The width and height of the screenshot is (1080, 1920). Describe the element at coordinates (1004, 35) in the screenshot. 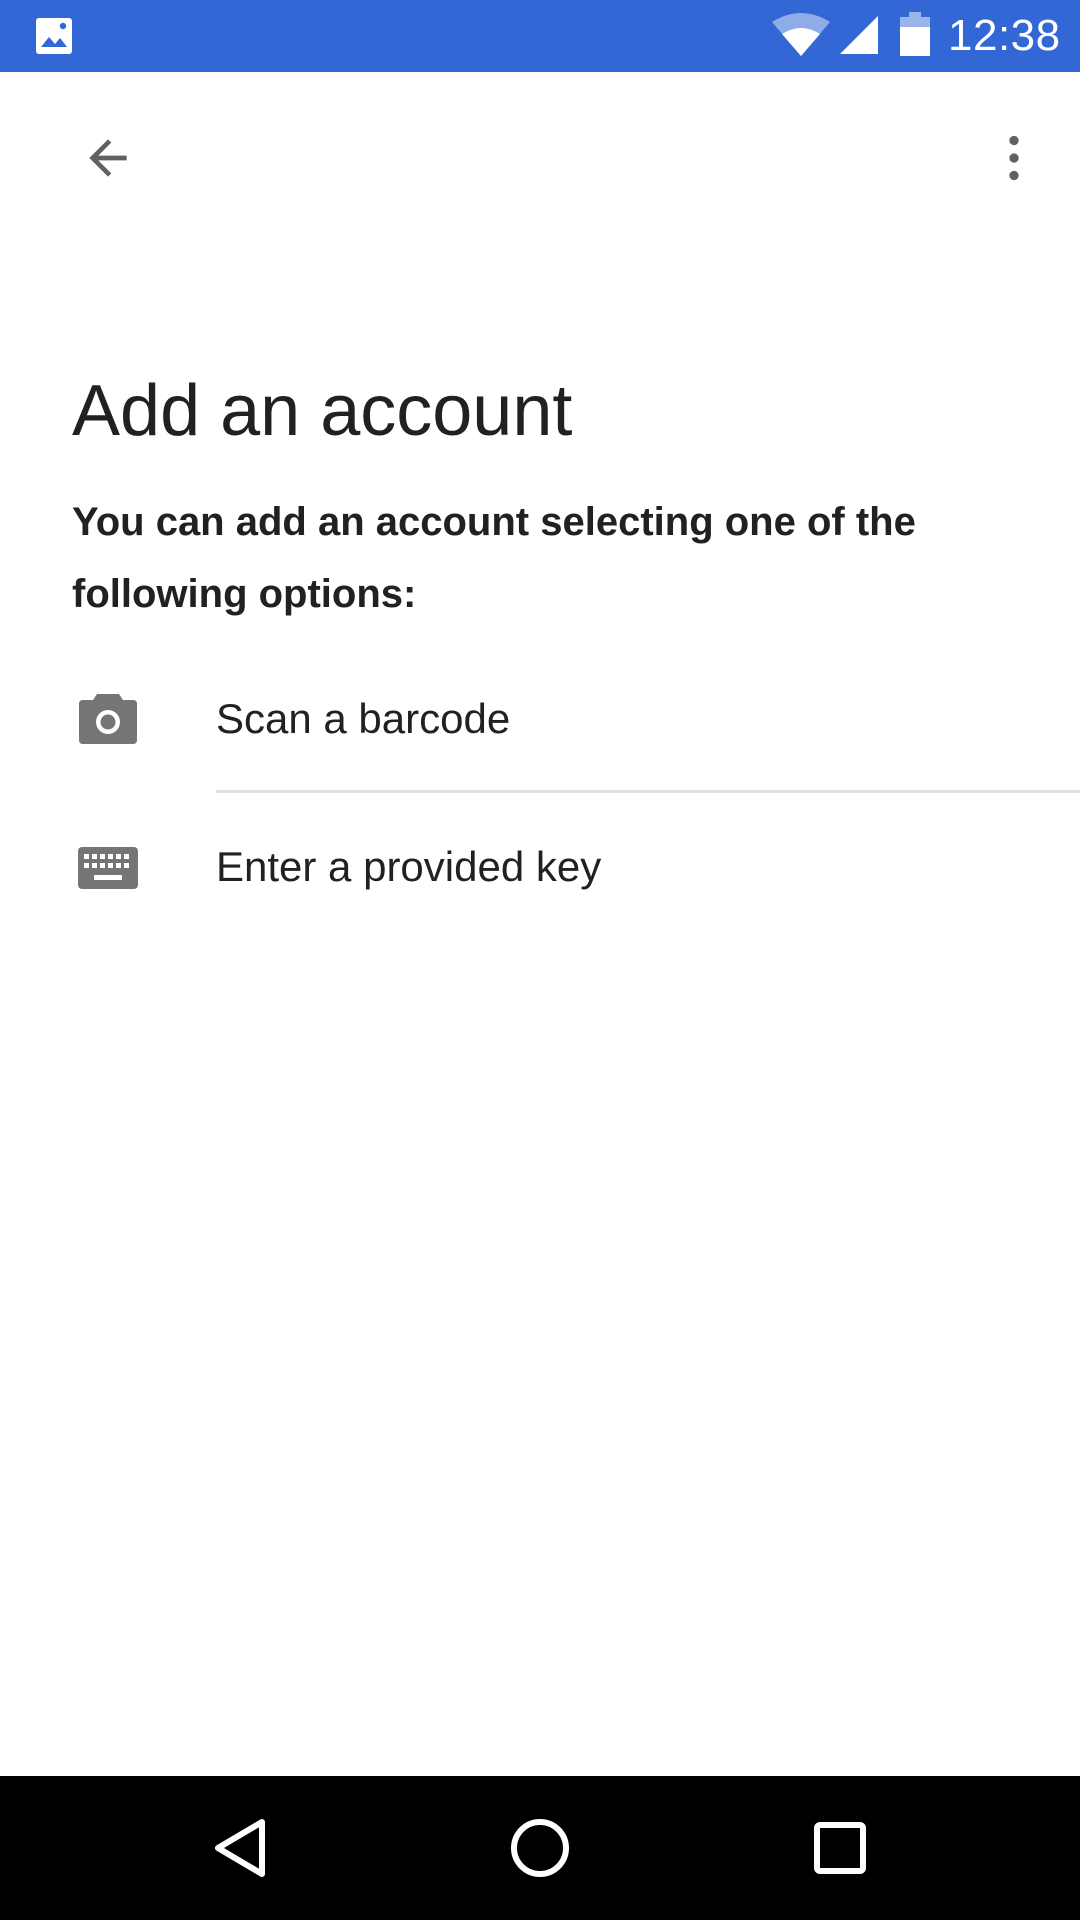

I see `status-clock: 12:38` at that location.